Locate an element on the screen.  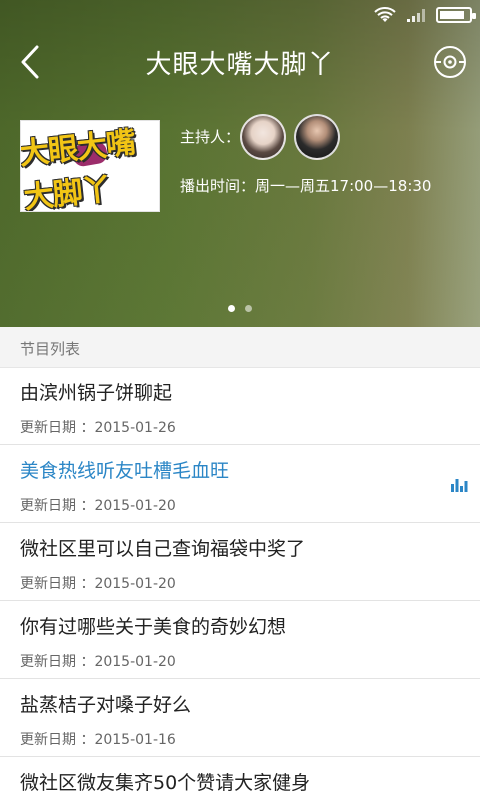
program-logo: 大眼大嘴大脚丫 is located at coordinates (90, 166).